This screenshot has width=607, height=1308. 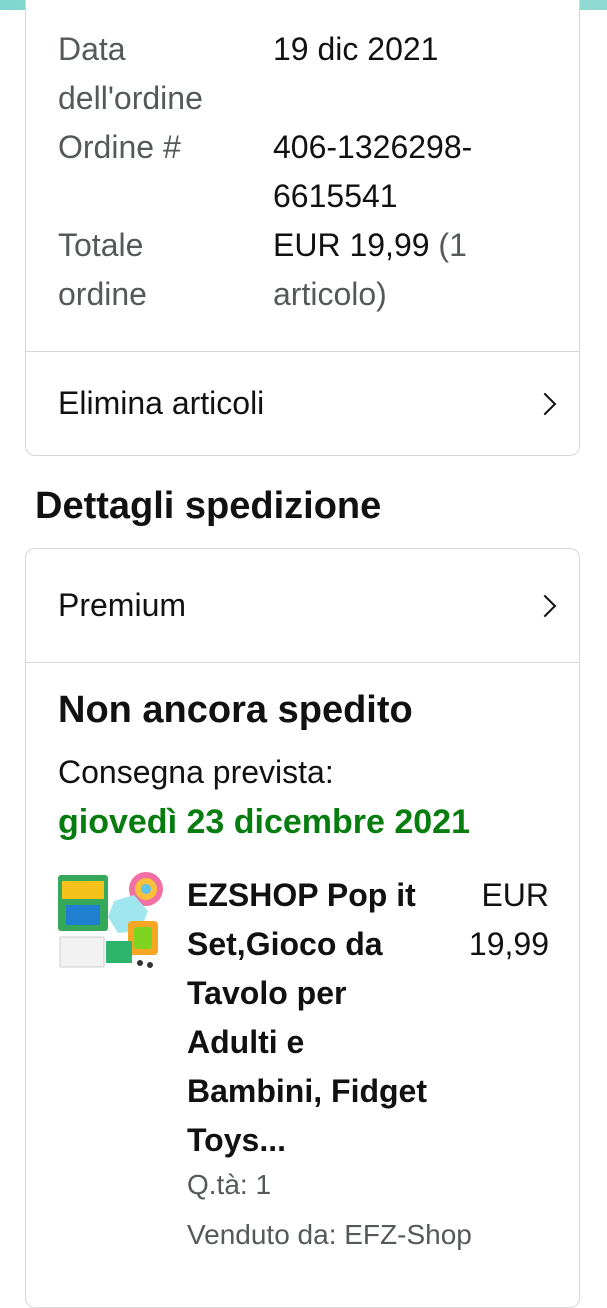 I want to click on shipping-type-row: Premium, so click(x=302, y=606).